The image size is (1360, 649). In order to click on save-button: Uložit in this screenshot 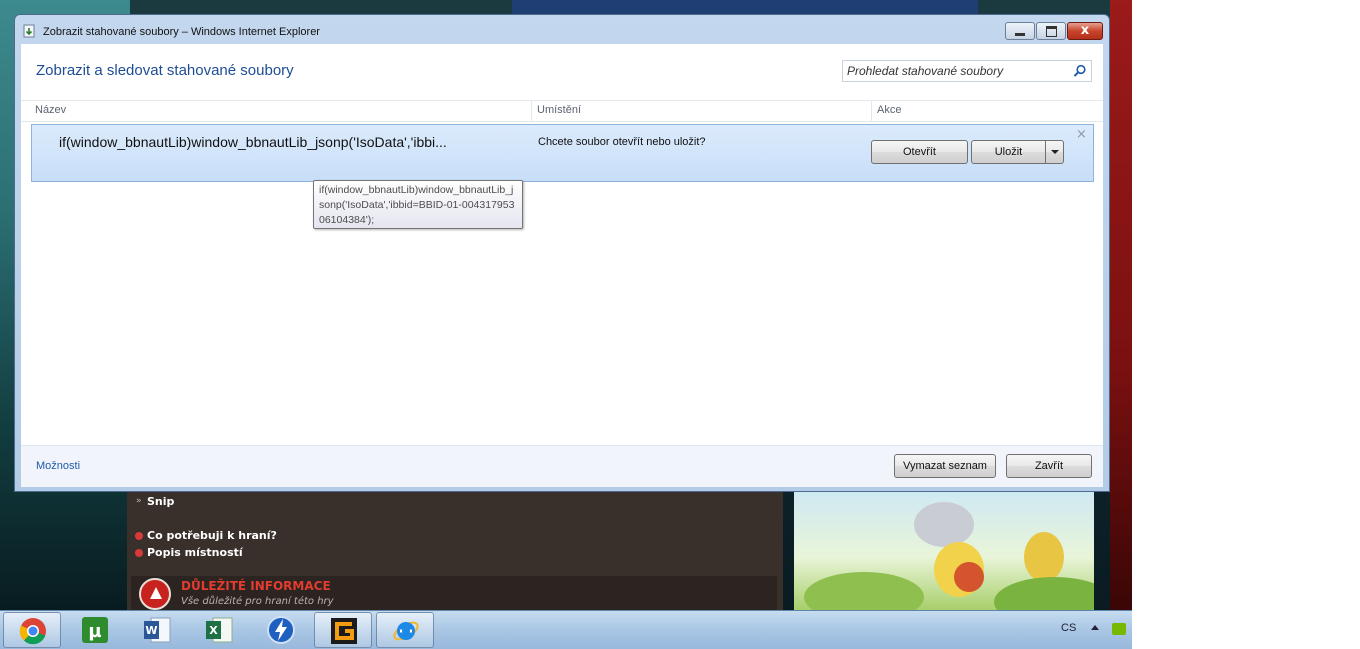, I will do `click(1008, 152)`.